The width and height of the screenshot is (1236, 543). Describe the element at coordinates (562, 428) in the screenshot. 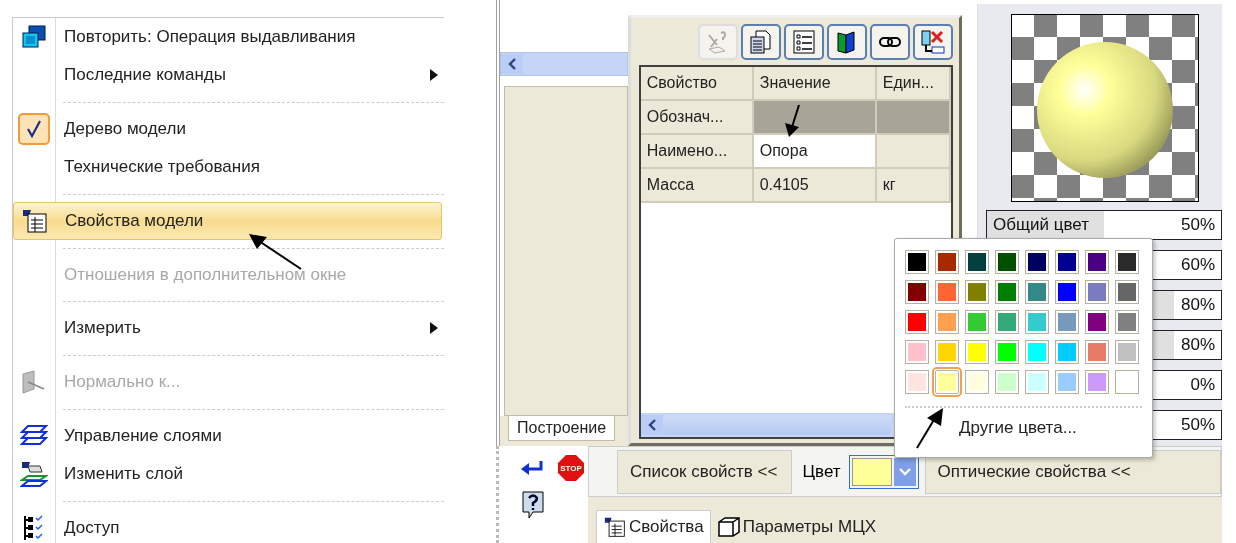

I see `tab: Построение` at that location.